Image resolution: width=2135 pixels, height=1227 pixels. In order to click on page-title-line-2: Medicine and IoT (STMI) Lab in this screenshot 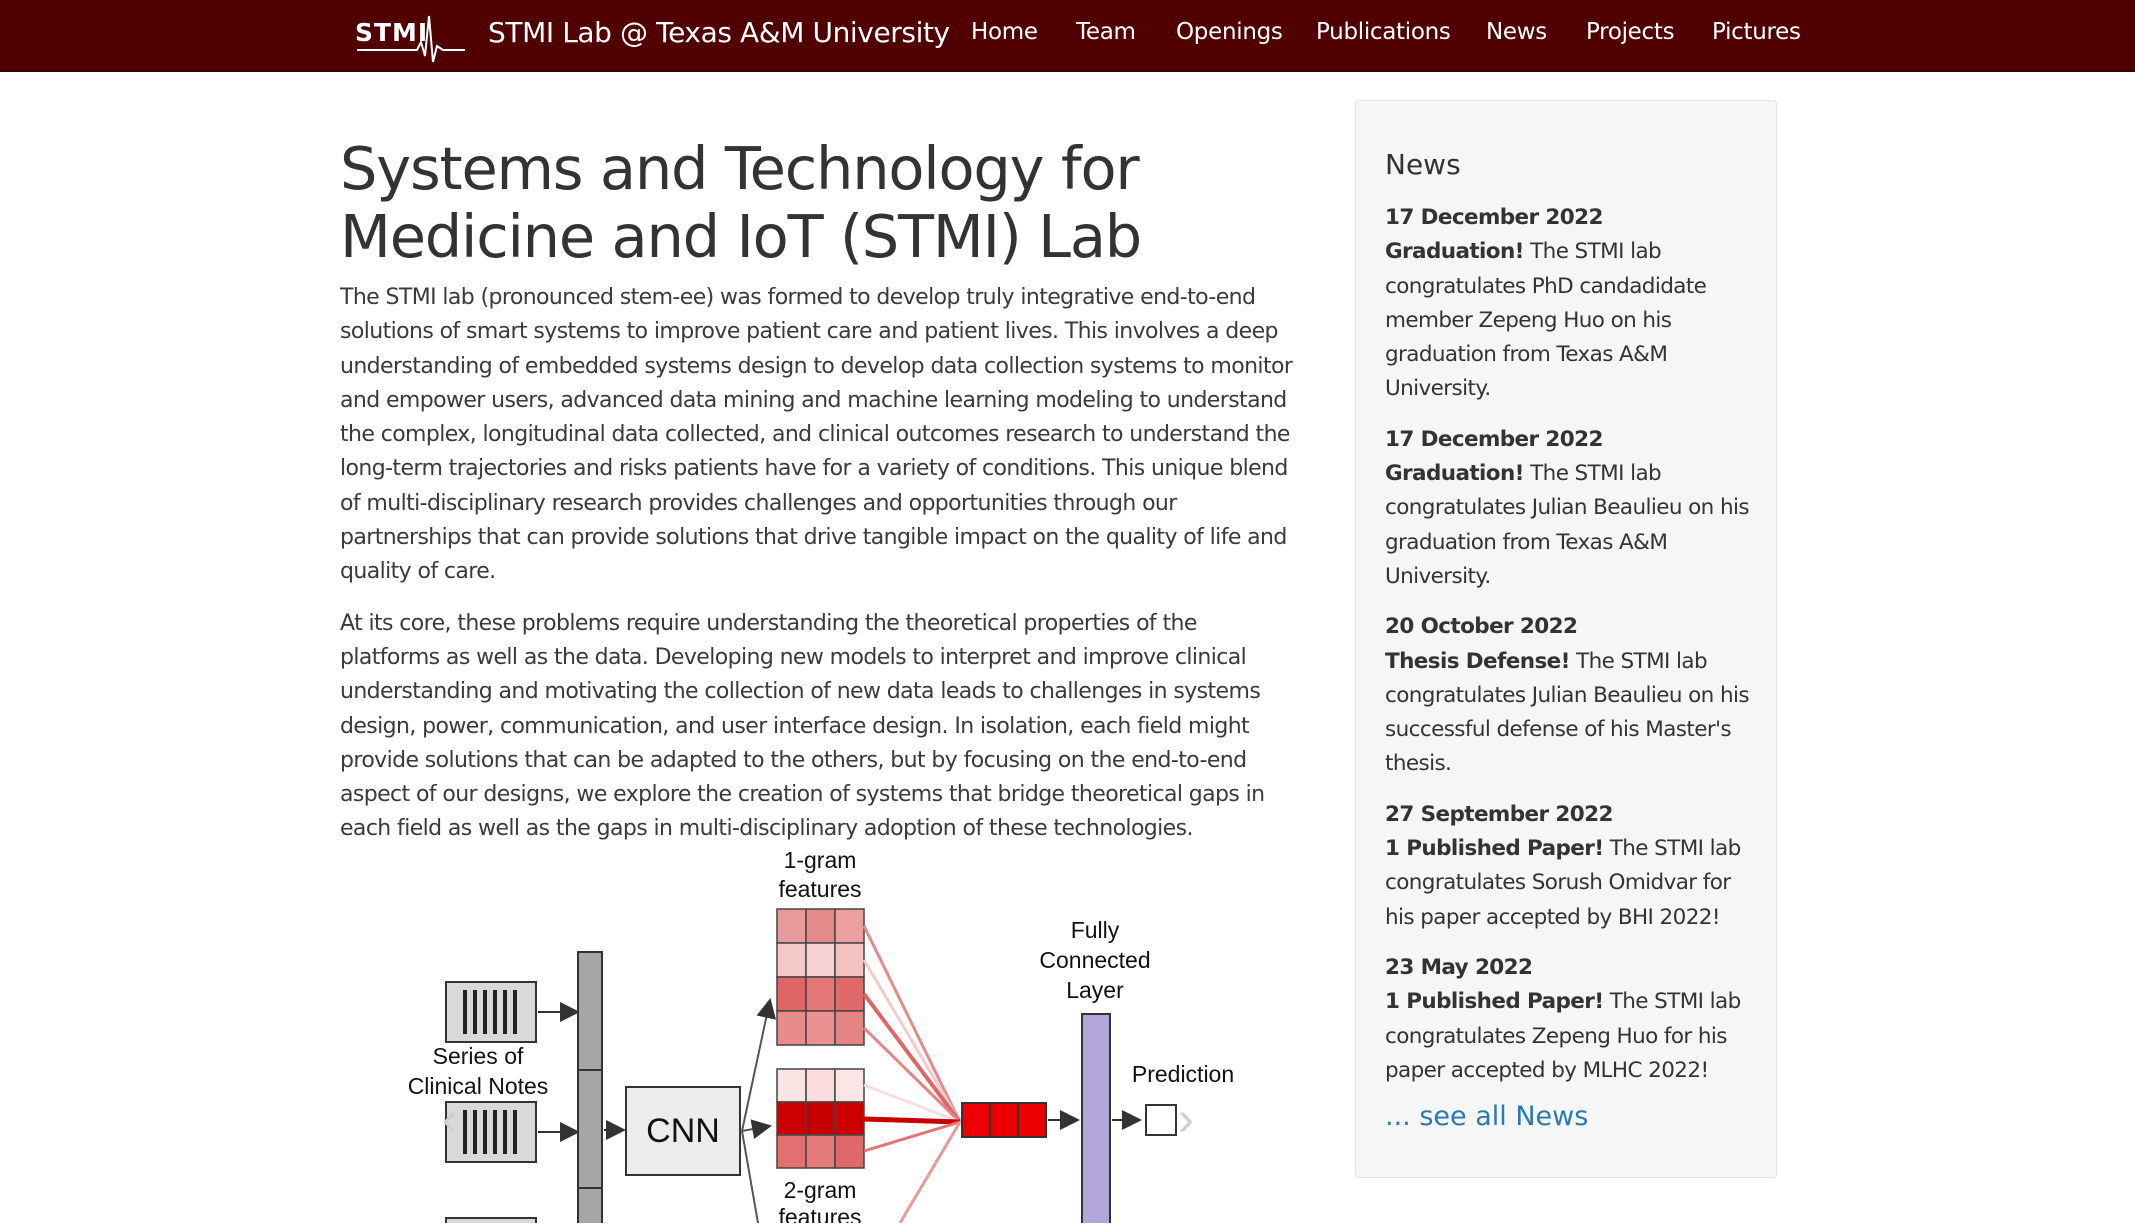, I will do `click(741, 236)`.